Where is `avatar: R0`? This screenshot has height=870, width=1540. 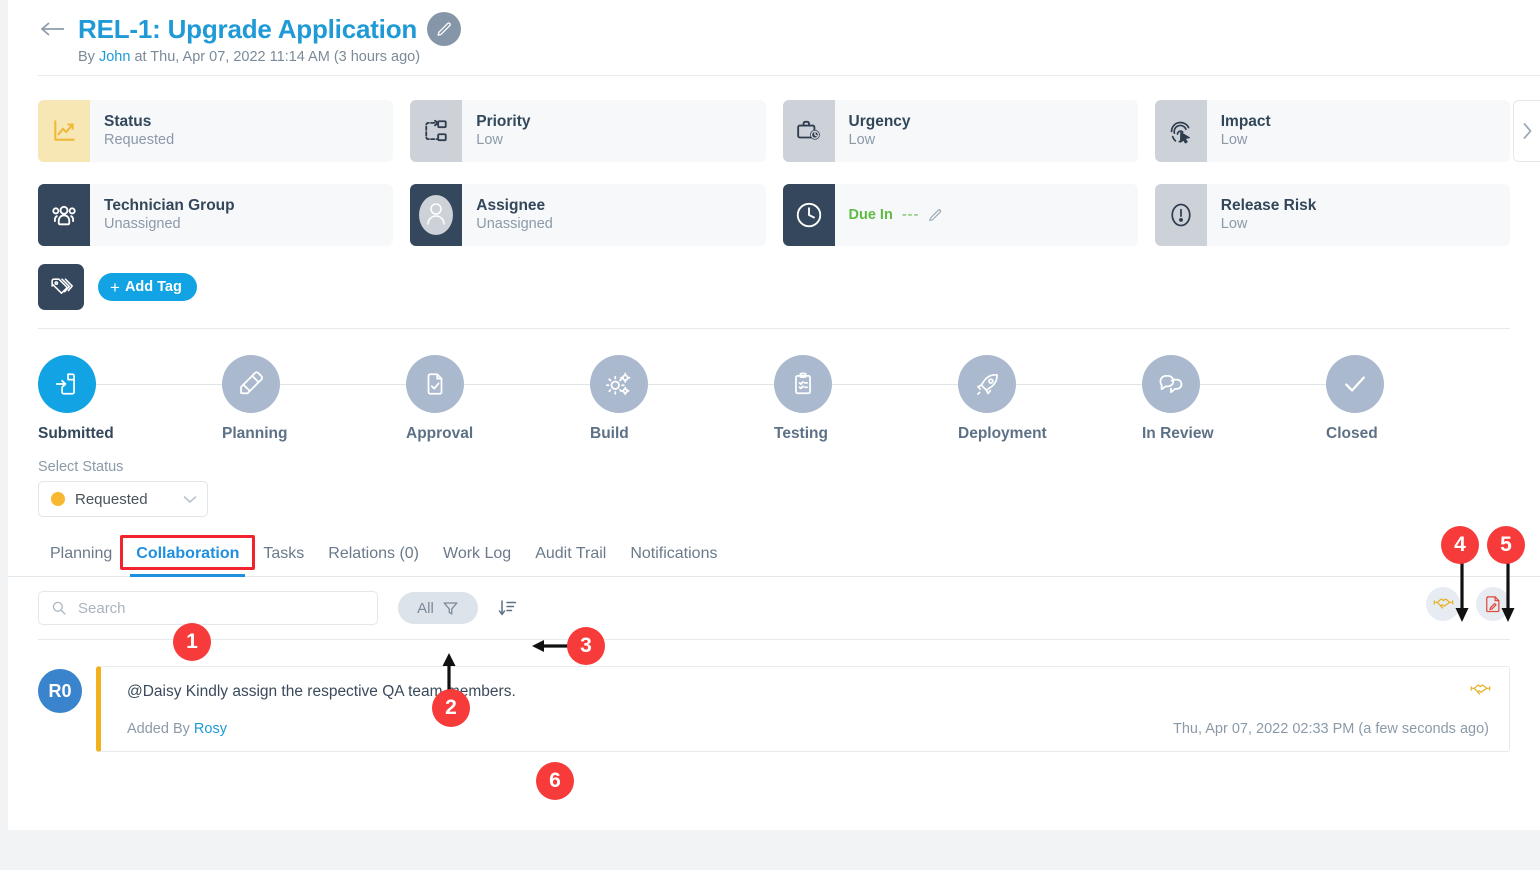 avatar: R0 is located at coordinates (60, 691).